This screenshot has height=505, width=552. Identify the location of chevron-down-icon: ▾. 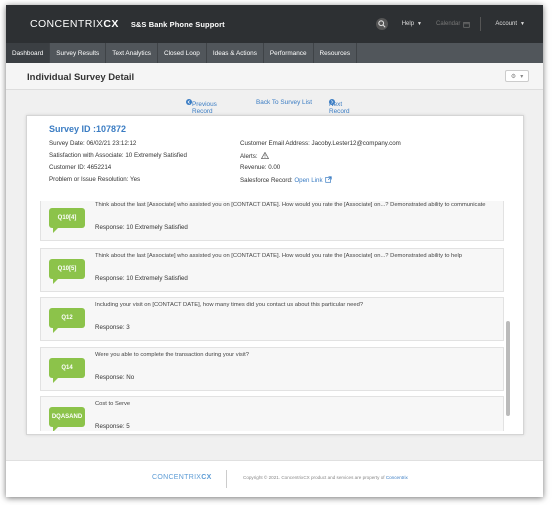
(522, 76).